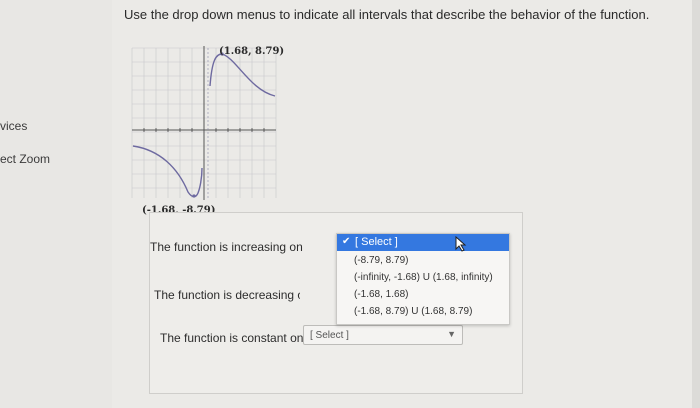 The height and width of the screenshot is (408, 700). I want to click on graph-canvas, so click(204, 123).